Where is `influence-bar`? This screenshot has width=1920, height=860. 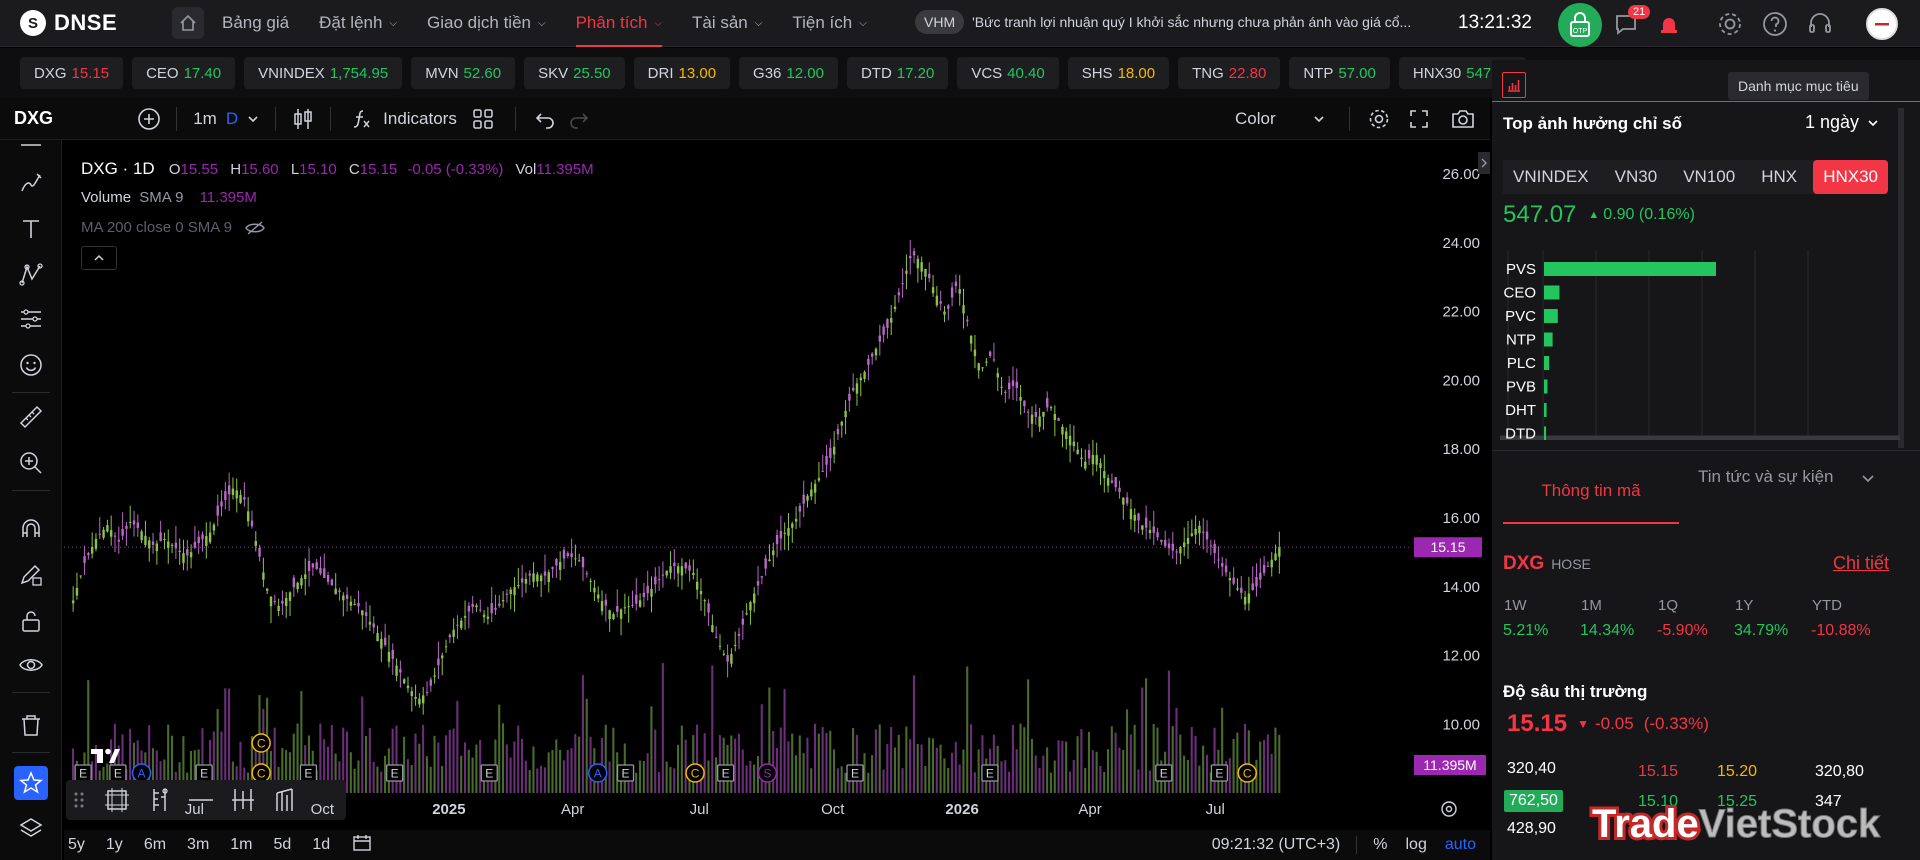
influence-bar is located at coordinates (1630, 269).